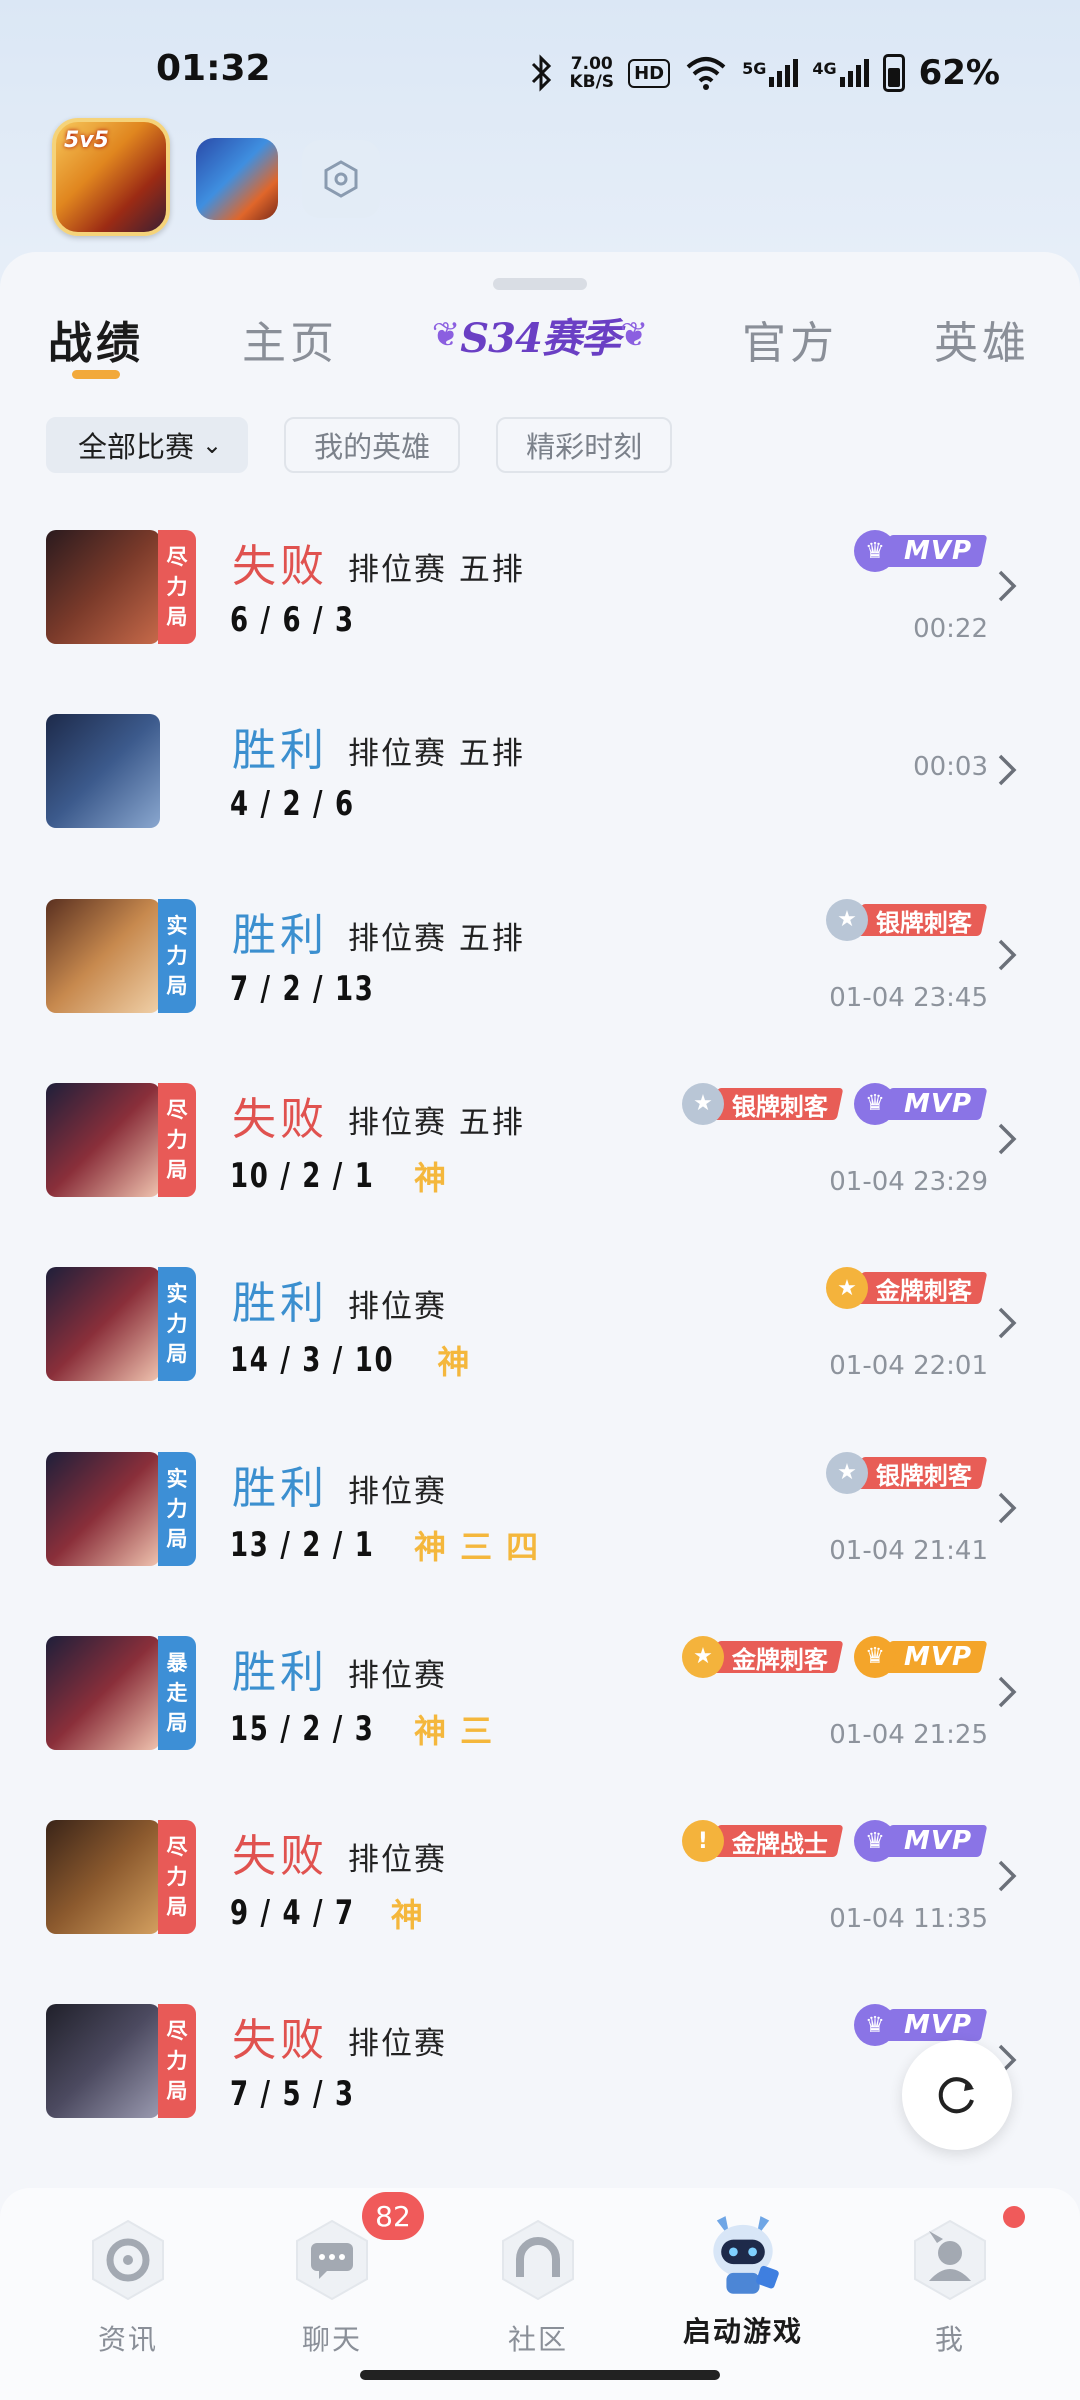 This screenshot has width=1080, height=2400. I want to click on achievement-badges: ★ 银牌刺客 ♛ MVP, so click(834, 1103).